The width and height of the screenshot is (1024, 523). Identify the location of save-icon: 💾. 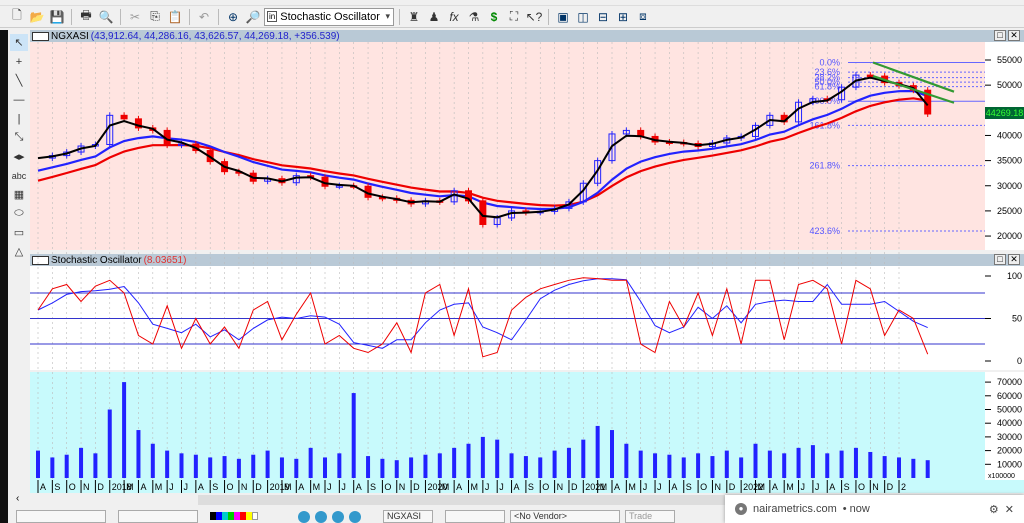
(57, 17).